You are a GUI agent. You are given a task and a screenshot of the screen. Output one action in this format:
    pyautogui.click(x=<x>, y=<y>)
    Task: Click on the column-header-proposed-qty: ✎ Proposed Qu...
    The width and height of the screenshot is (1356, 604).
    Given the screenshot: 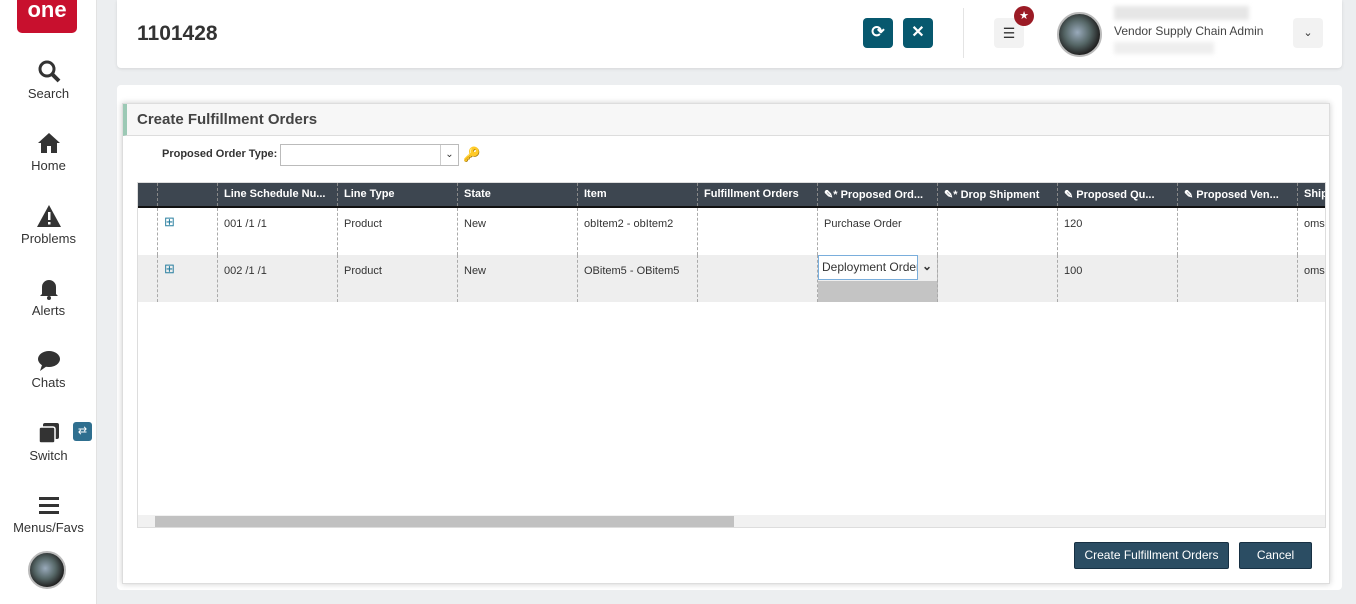 What is the action you would take?
    pyautogui.click(x=1118, y=194)
    